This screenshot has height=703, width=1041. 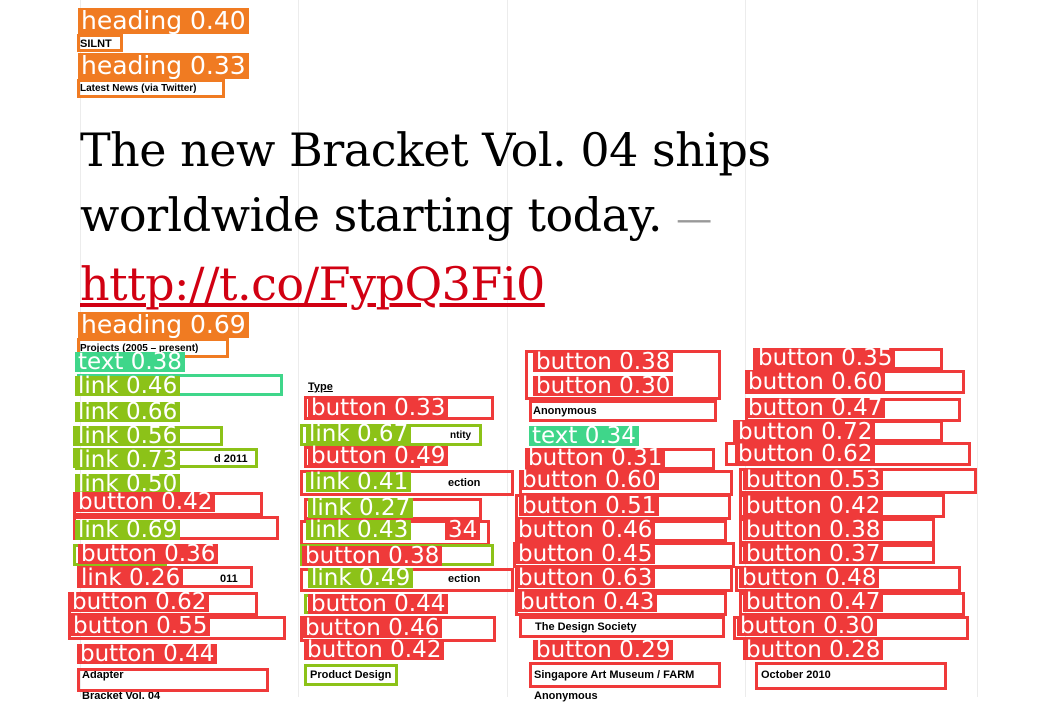 What do you see at coordinates (359, 530) in the screenshot?
I see `detection-tag: link 0.43` at bounding box center [359, 530].